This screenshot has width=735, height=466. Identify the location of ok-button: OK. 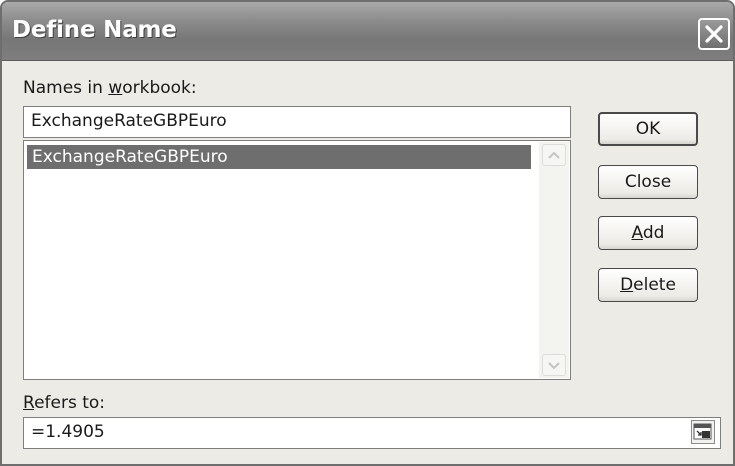
(648, 129).